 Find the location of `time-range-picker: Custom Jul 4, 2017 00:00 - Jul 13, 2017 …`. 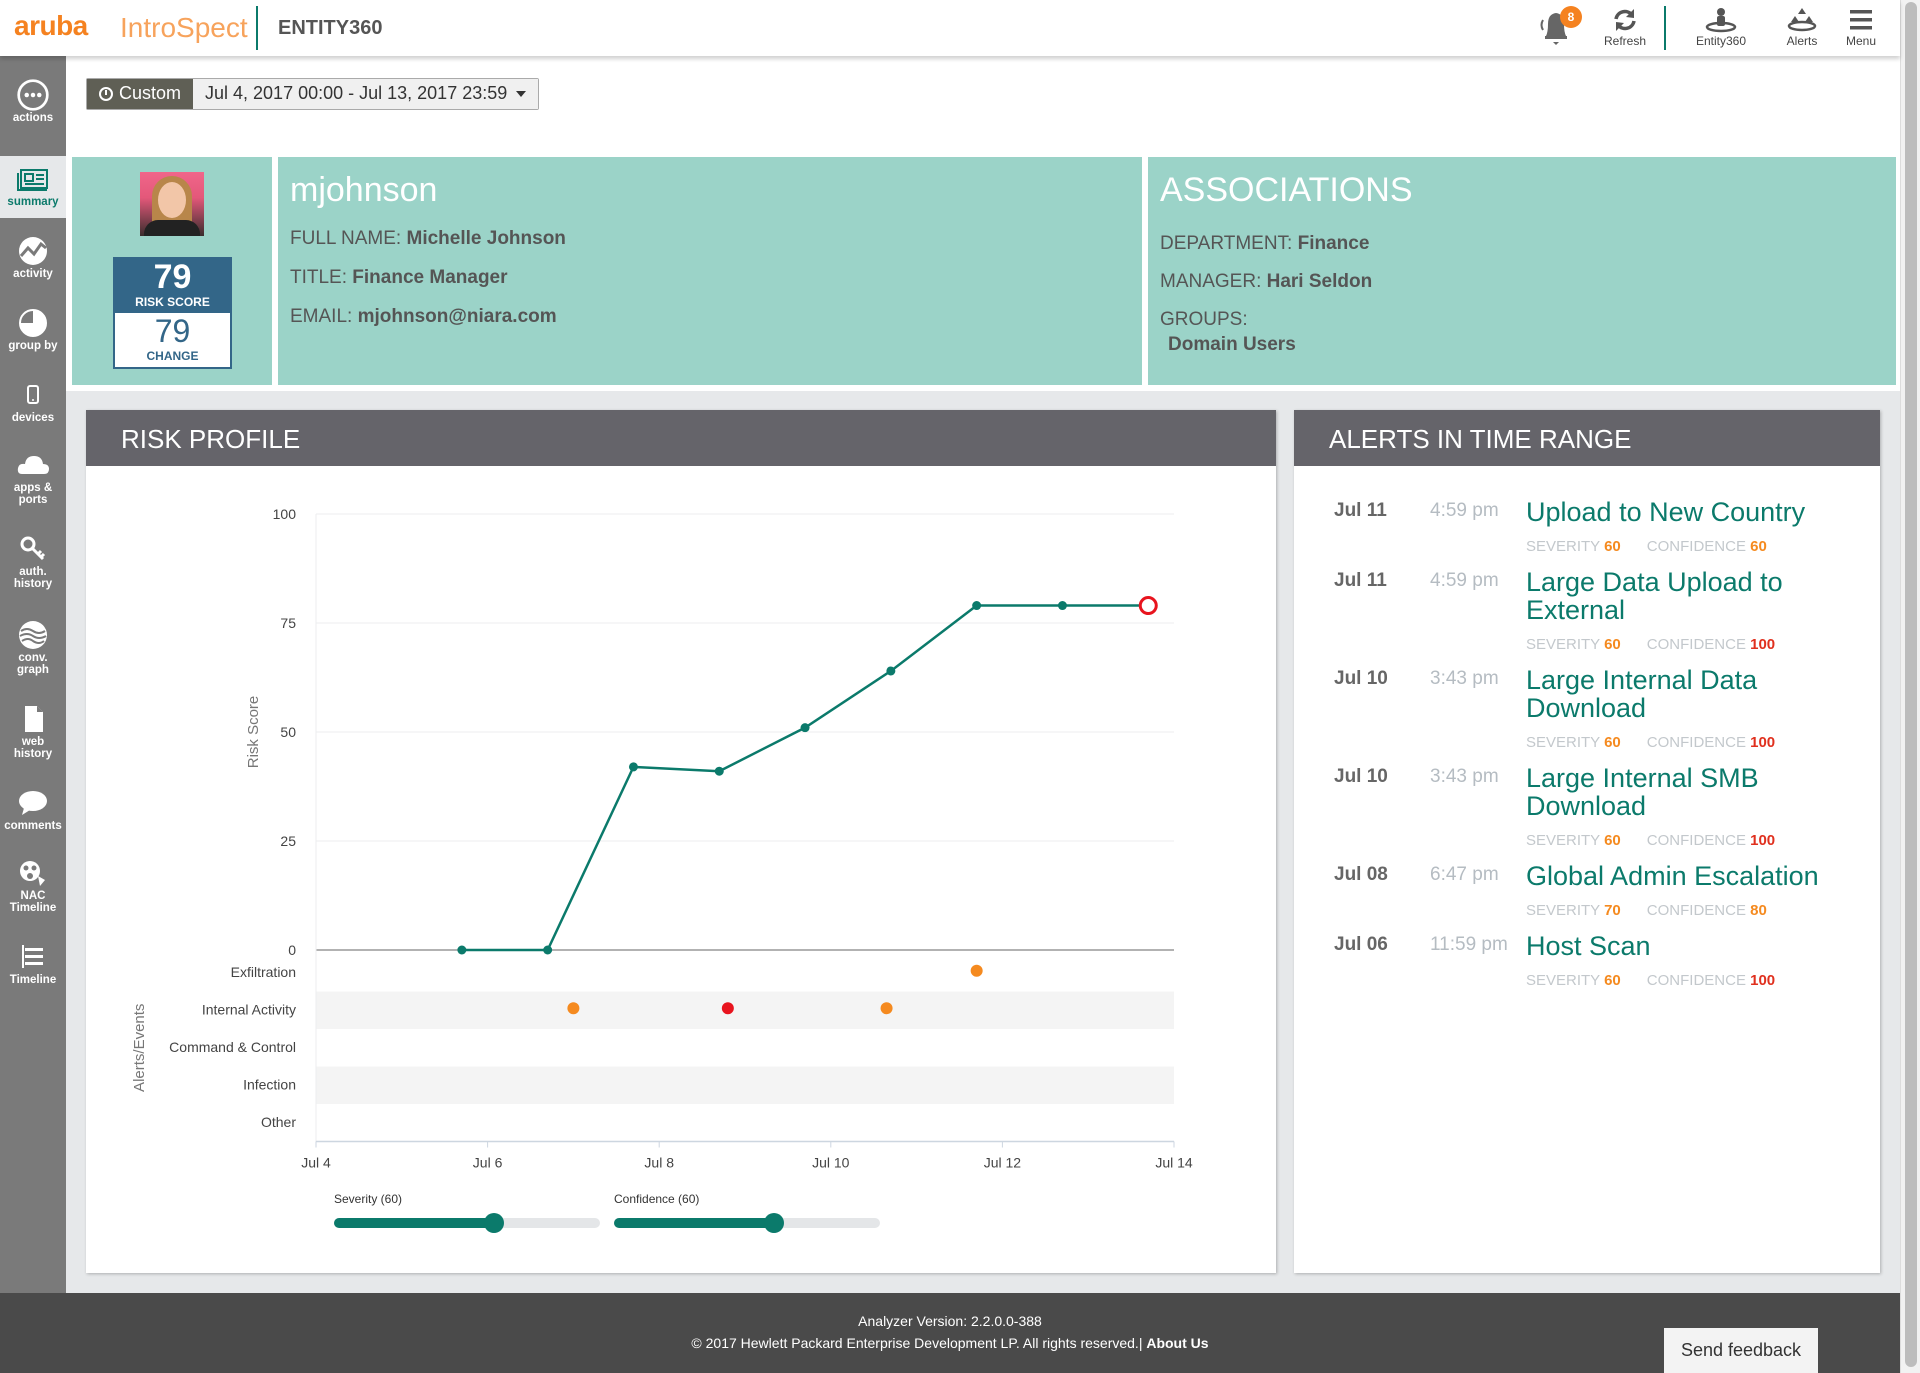

time-range-picker: Custom Jul 4, 2017 00:00 - Jul 13, 2017 … is located at coordinates (313, 94).